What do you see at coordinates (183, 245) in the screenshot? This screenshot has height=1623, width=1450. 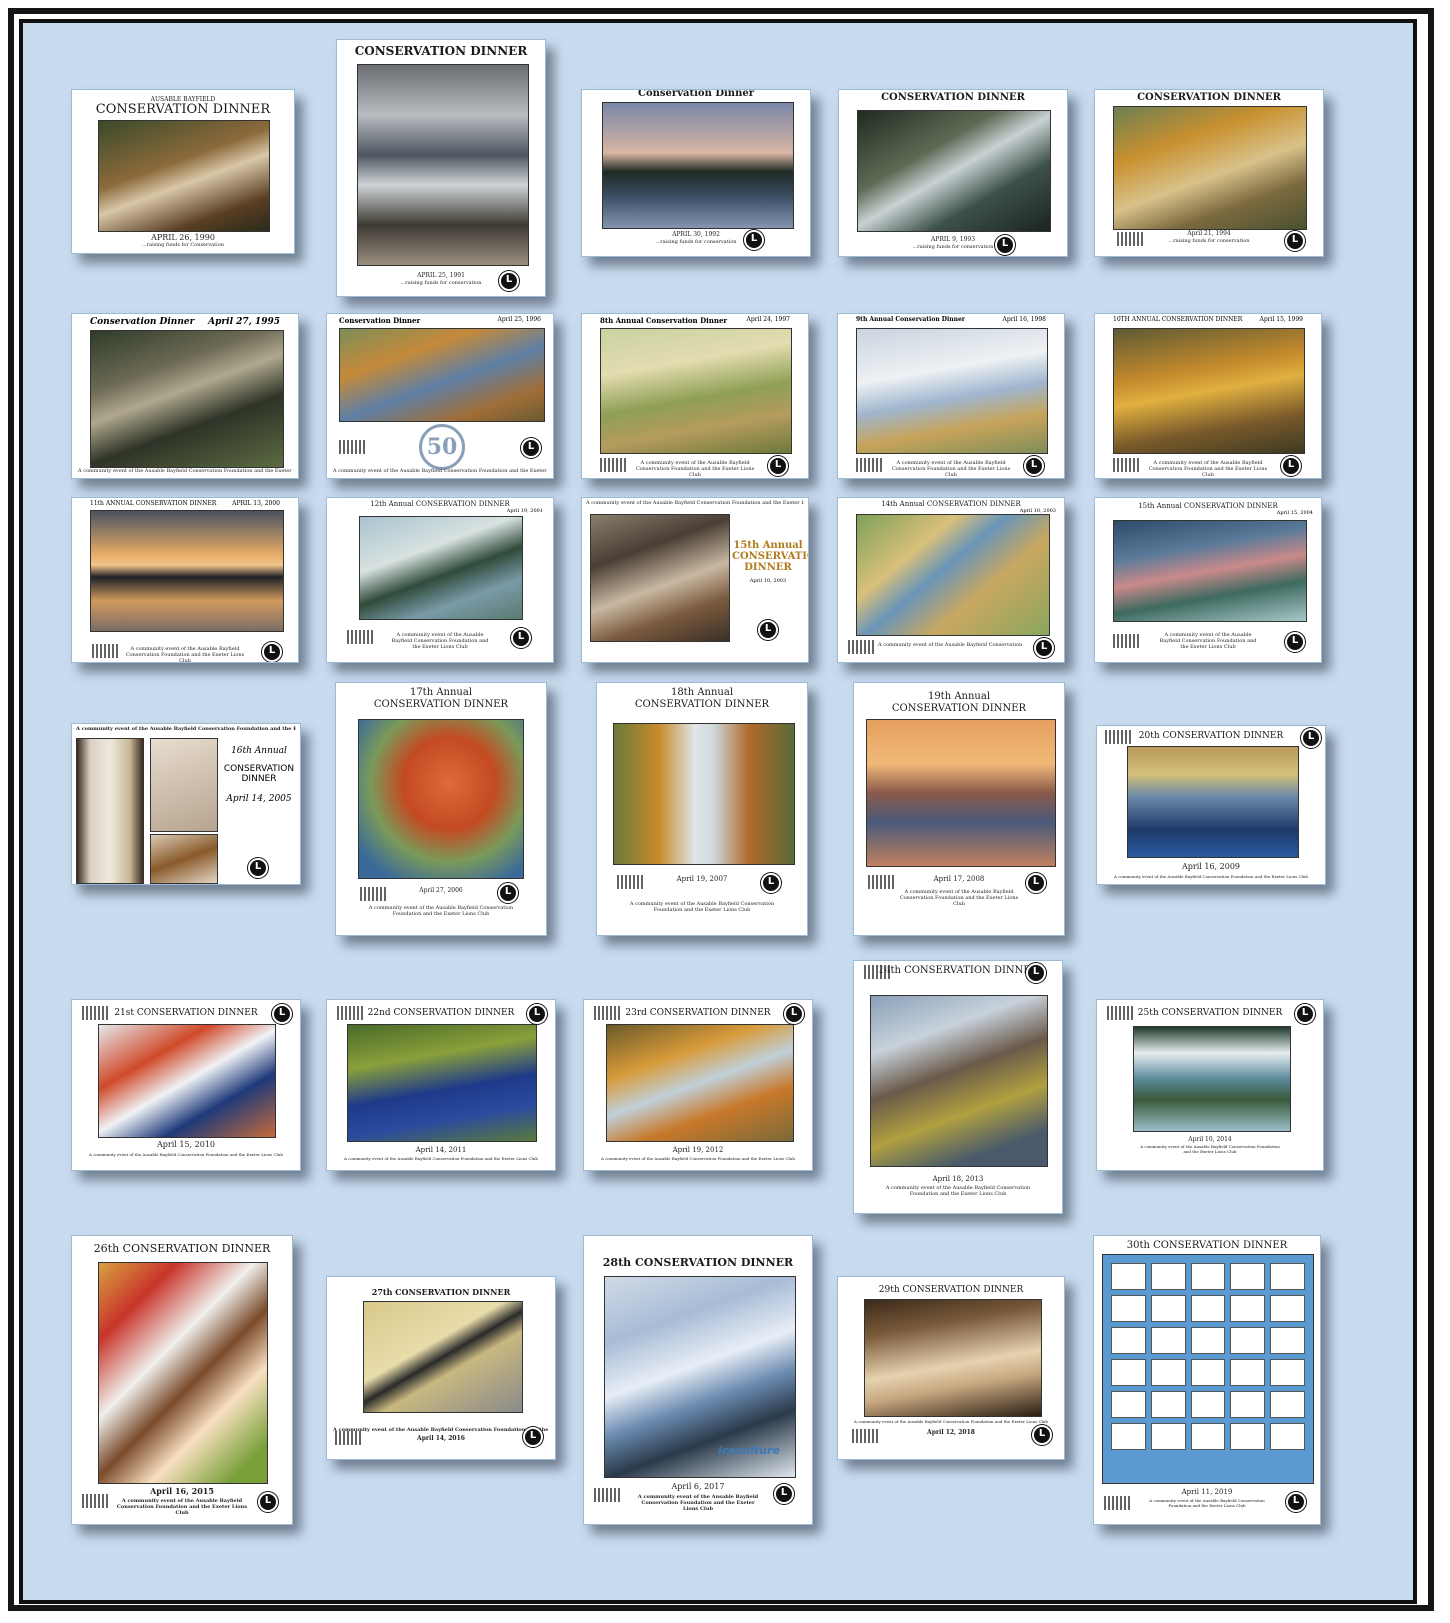 I see `poster-subtitle: ...raising funds for Conservation` at bounding box center [183, 245].